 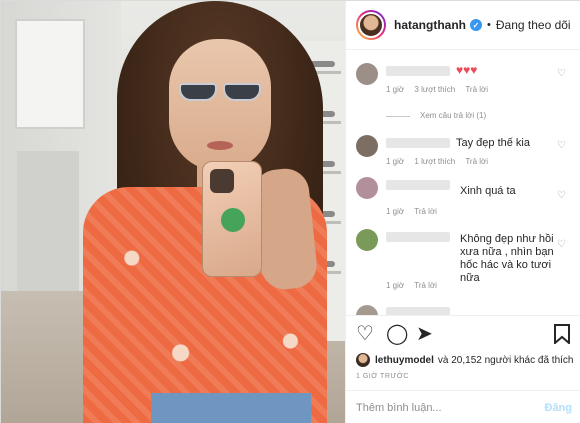 I want to click on liker-username: lethuymodel, so click(x=404, y=360).